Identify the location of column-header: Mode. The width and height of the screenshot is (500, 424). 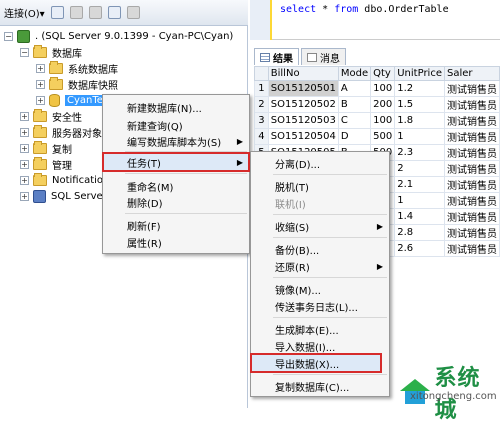
(354, 73).